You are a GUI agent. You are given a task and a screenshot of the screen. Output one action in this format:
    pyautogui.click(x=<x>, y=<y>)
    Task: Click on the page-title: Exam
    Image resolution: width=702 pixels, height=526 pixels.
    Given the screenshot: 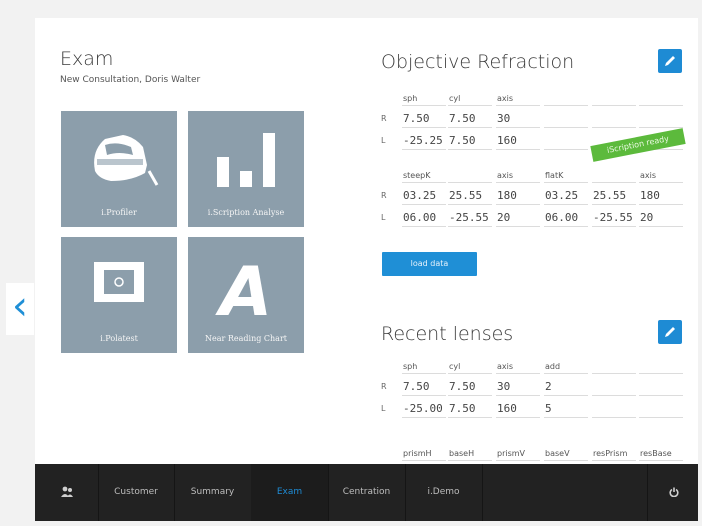 What is the action you would take?
    pyautogui.click(x=87, y=59)
    